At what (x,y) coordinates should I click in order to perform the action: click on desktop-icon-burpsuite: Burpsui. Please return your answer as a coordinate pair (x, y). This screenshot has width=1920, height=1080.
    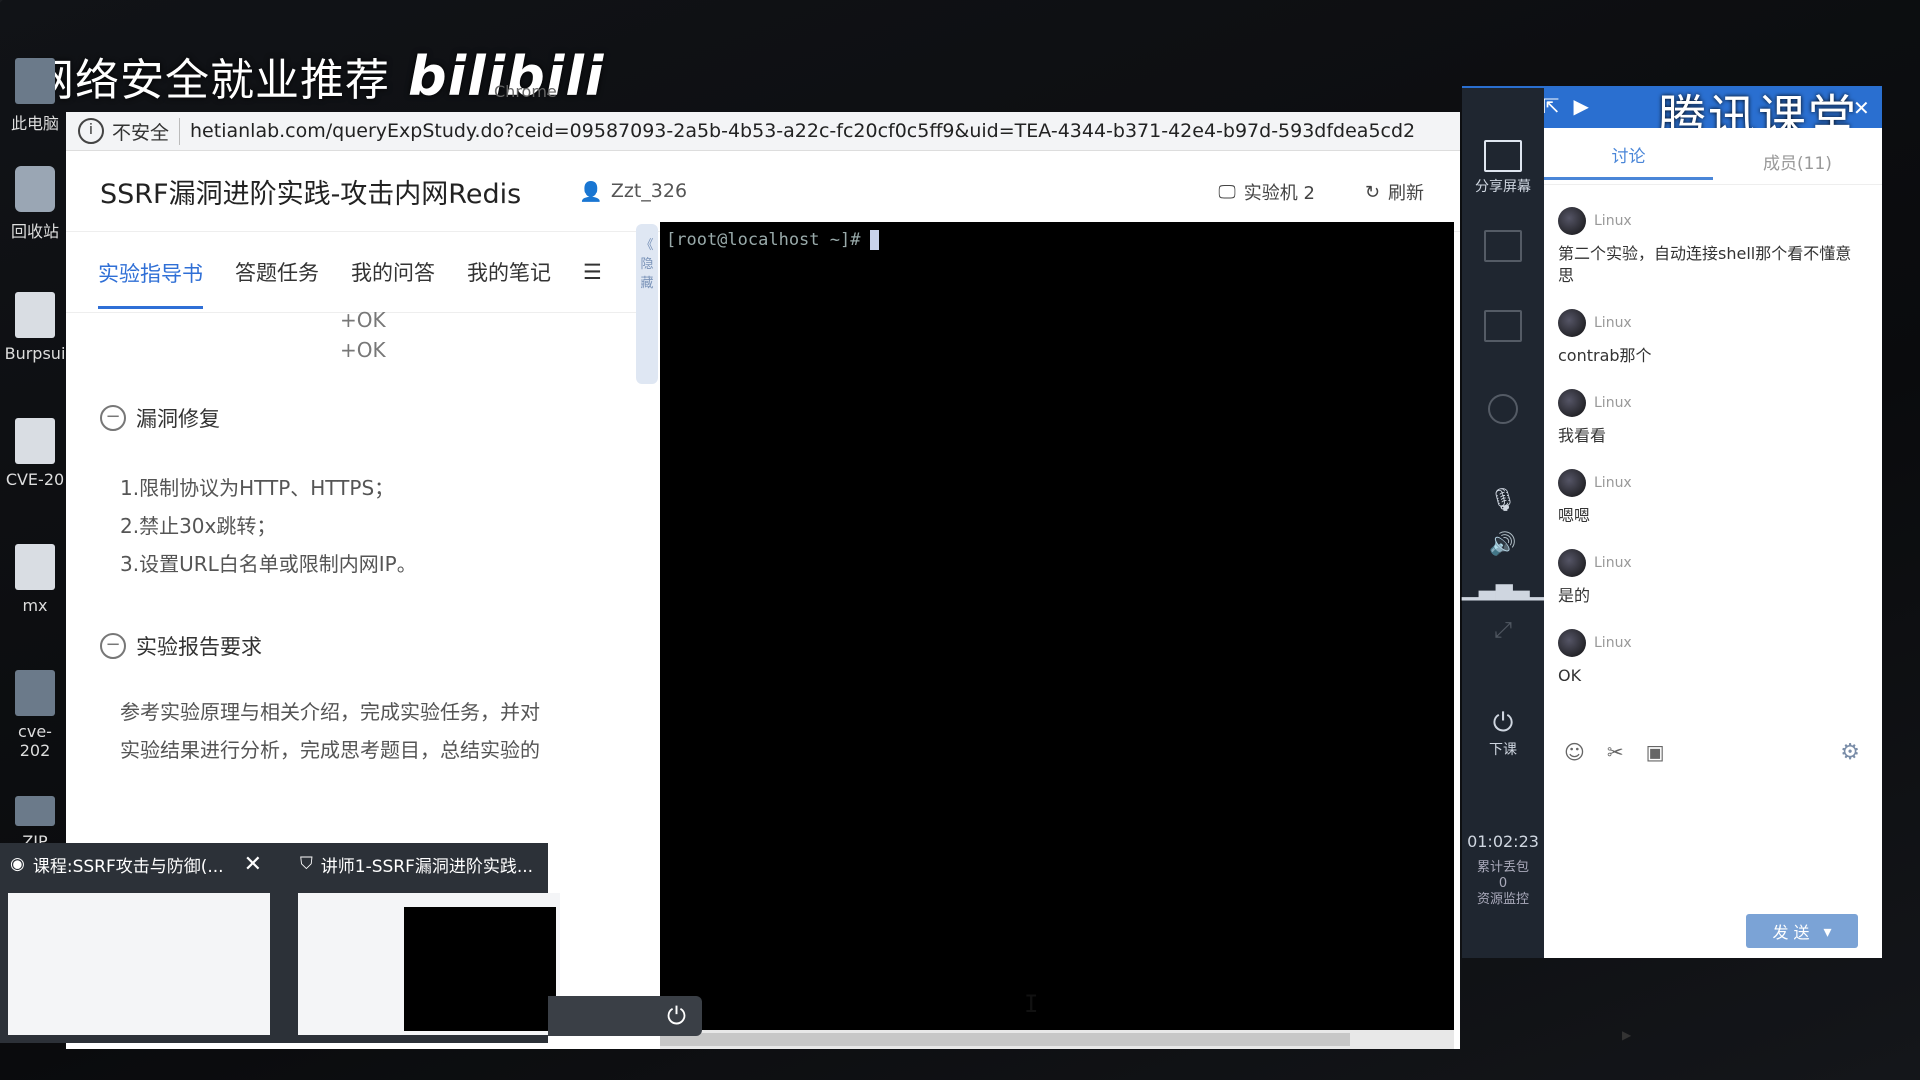
    Looking at the image, I should click on (35, 327).